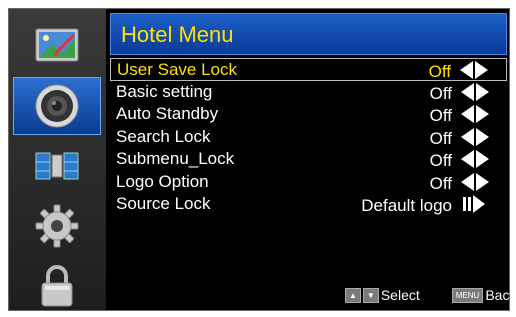 The height and width of the screenshot is (317, 516). Describe the element at coordinates (308, 114) in the screenshot. I see `menu-row-auto-standby: Auto Standby Off` at that location.